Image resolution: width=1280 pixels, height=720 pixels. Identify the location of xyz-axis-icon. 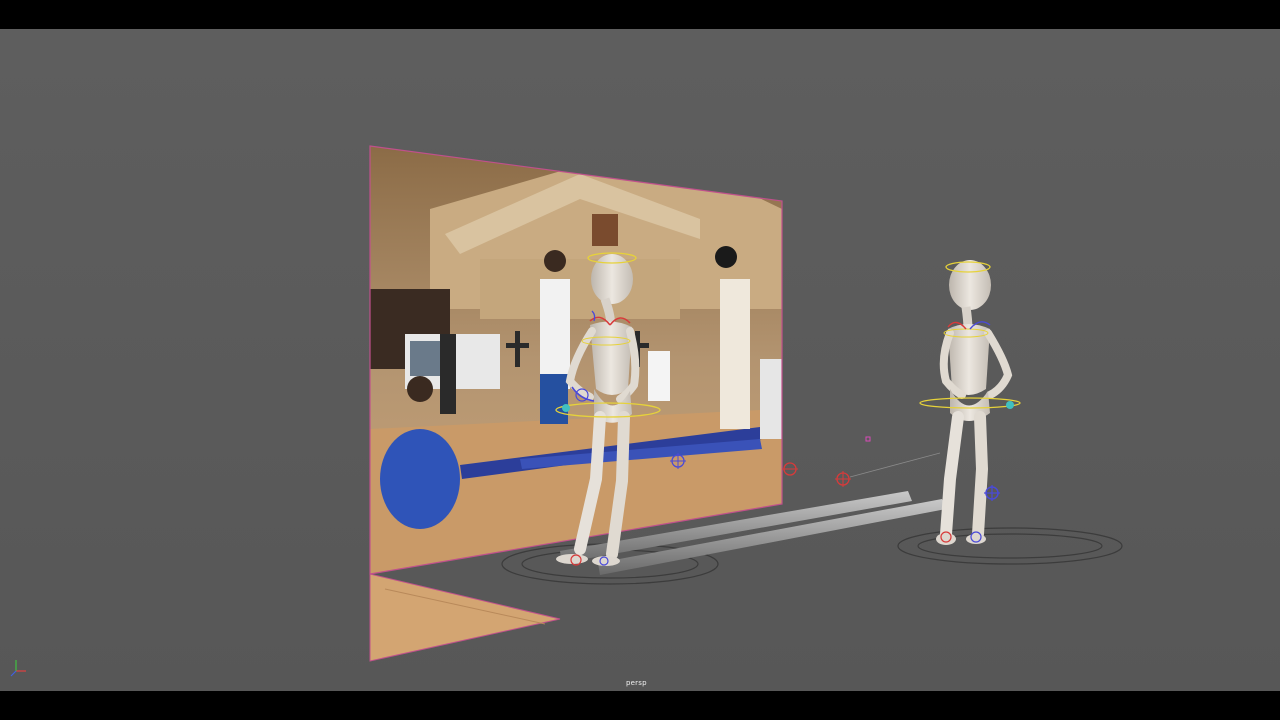
(18, 668).